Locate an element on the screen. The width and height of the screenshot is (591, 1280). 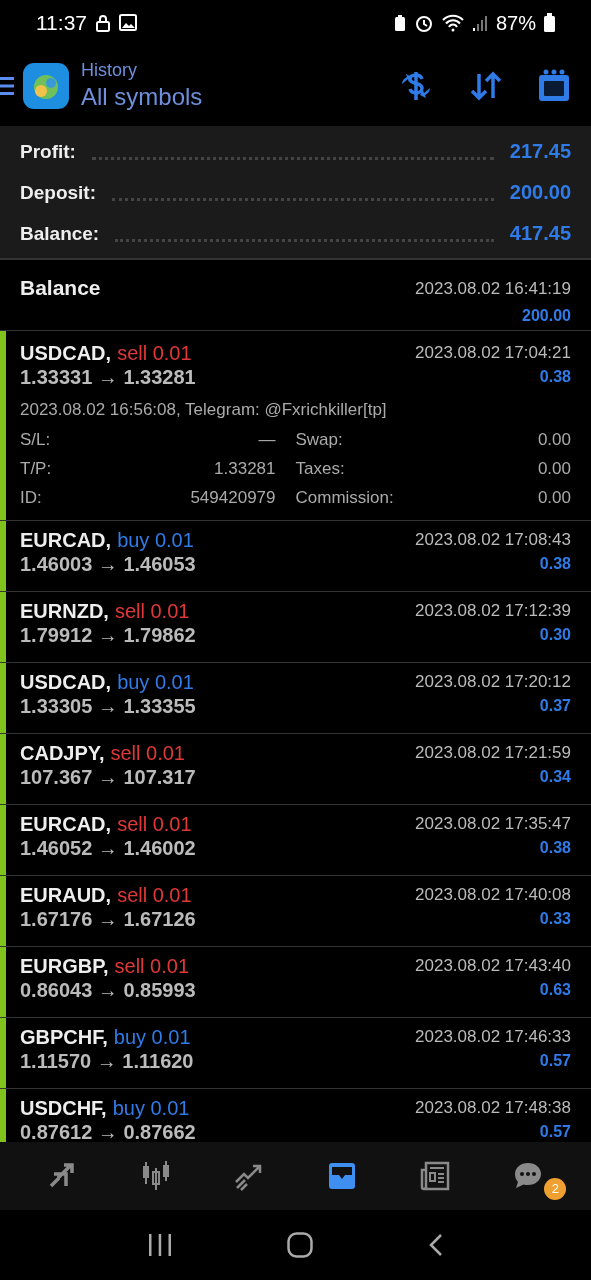
detail-label: T/P: is located at coordinates (36, 468).